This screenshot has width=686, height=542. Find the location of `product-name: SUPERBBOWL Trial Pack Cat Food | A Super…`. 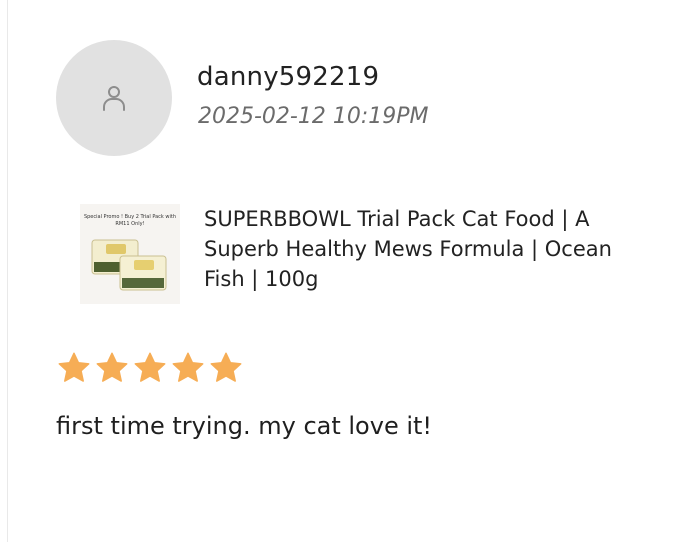

product-name: SUPERBBOWL Trial Pack Cat Food | A Super… is located at coordinates (412, 249).